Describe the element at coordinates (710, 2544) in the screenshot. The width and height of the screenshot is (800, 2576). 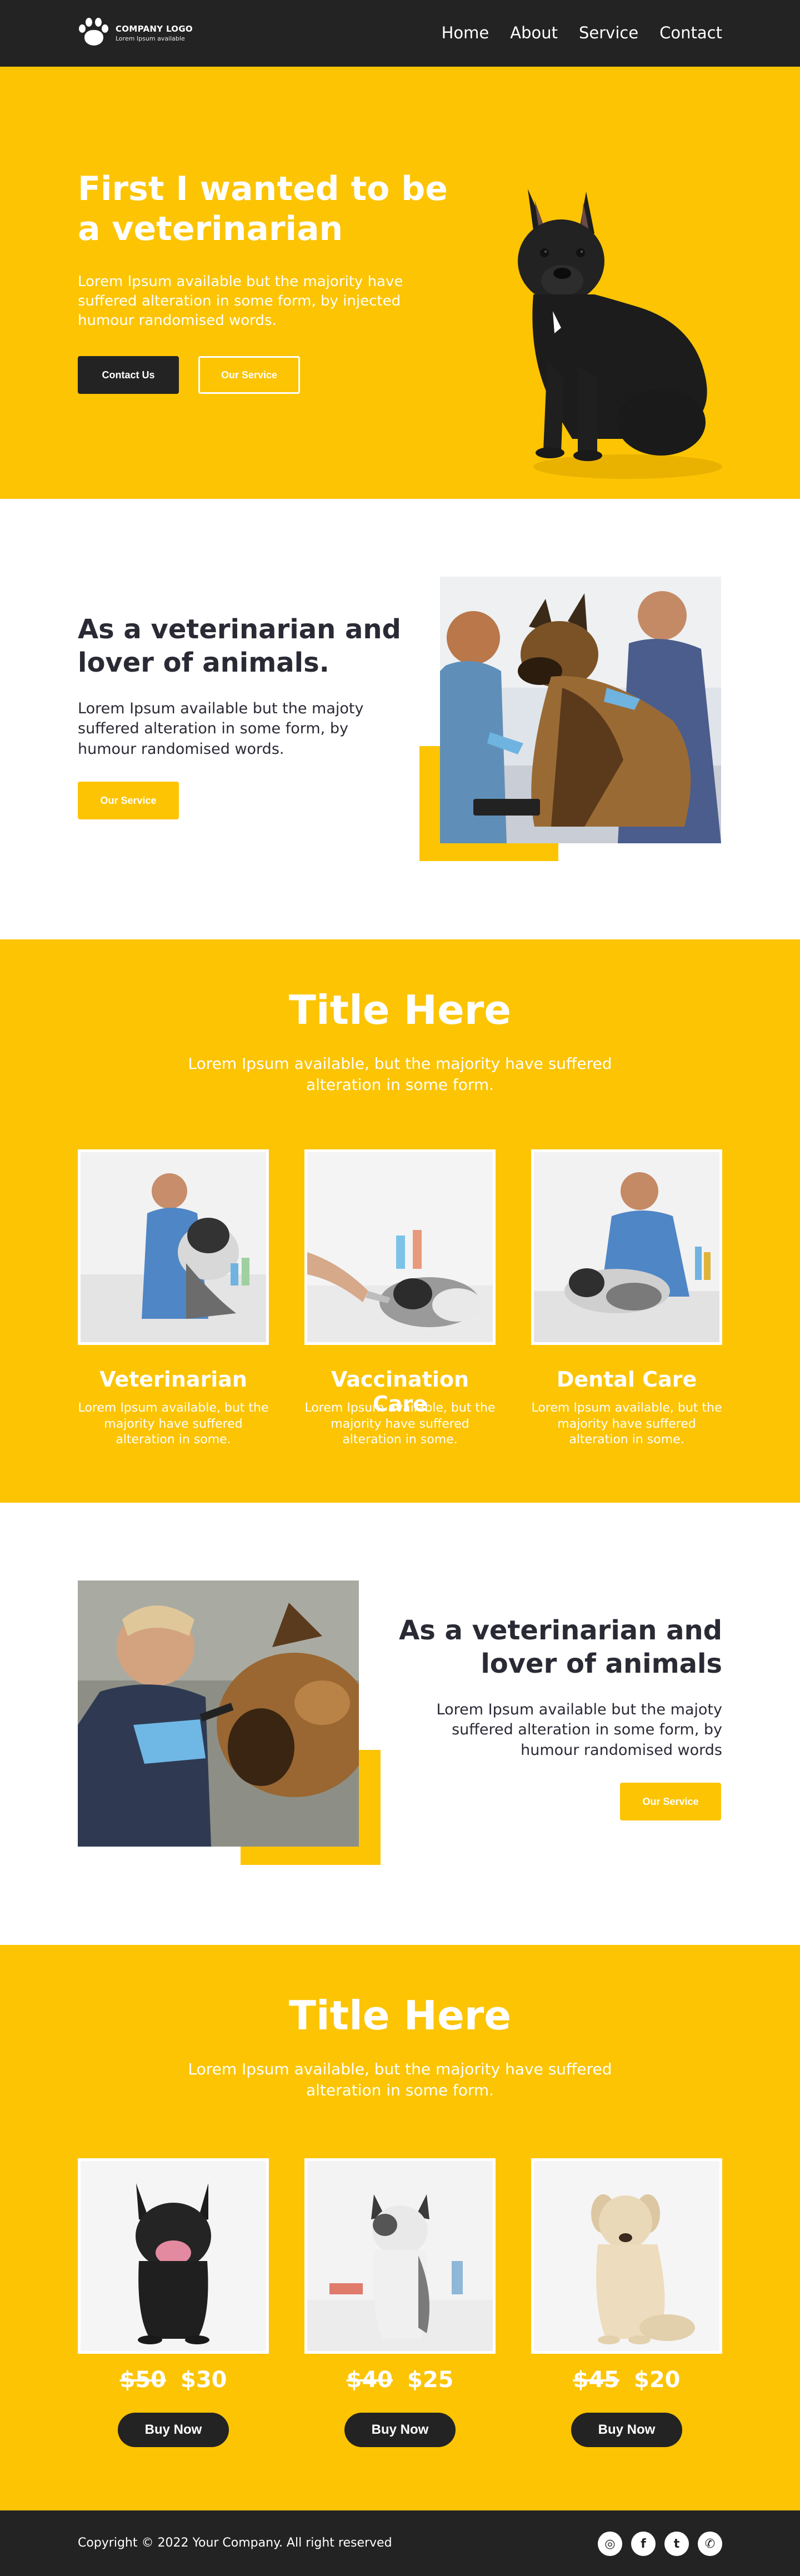
I see `whatsapp-icon: ✆` at that location.